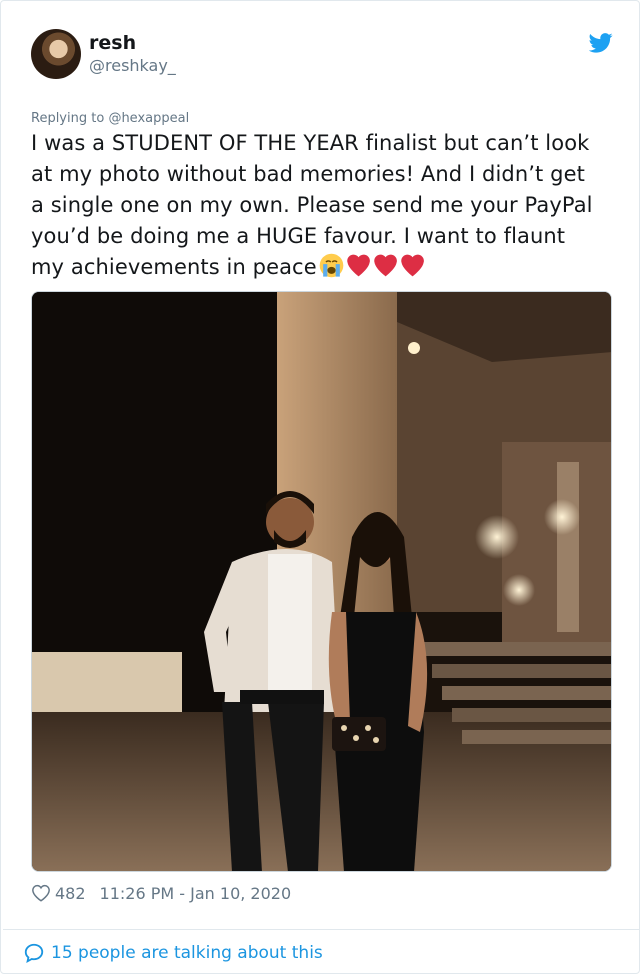 This screenshot has width=640, height=974. Describe the element at coordinates (34, 953) in the screenshot. I see `speech-bubble-icon` at that location.